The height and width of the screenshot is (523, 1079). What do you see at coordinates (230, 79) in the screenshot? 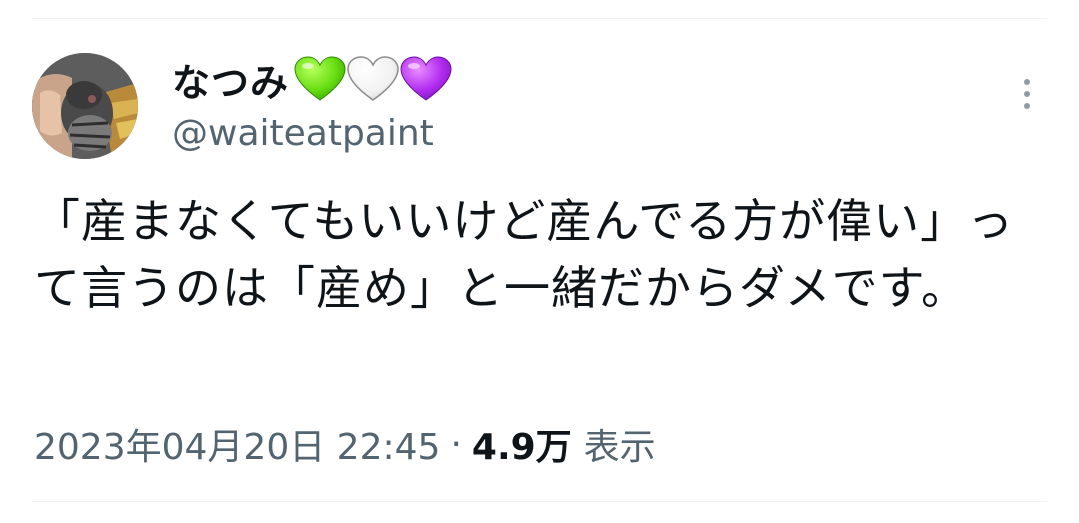
I see `display-name: なつみ` at bounding box center [230, 79].